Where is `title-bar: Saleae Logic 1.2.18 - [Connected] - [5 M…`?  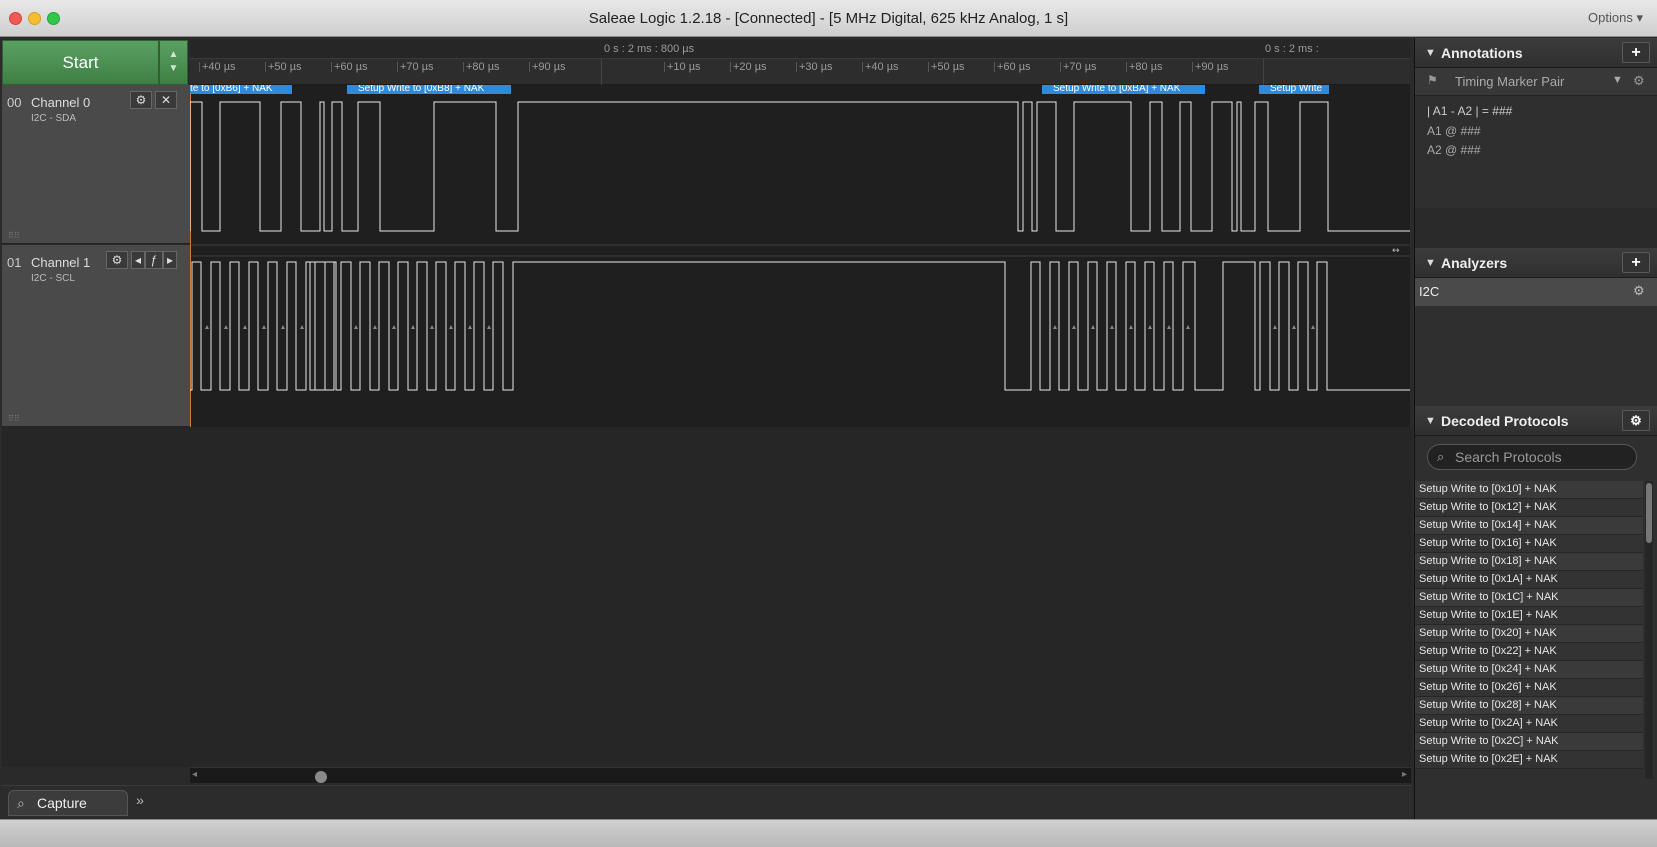
title-bar: Saleae Logic 1.2.18 - [Connected] - [5 M… is located at coordinates (828, 18).